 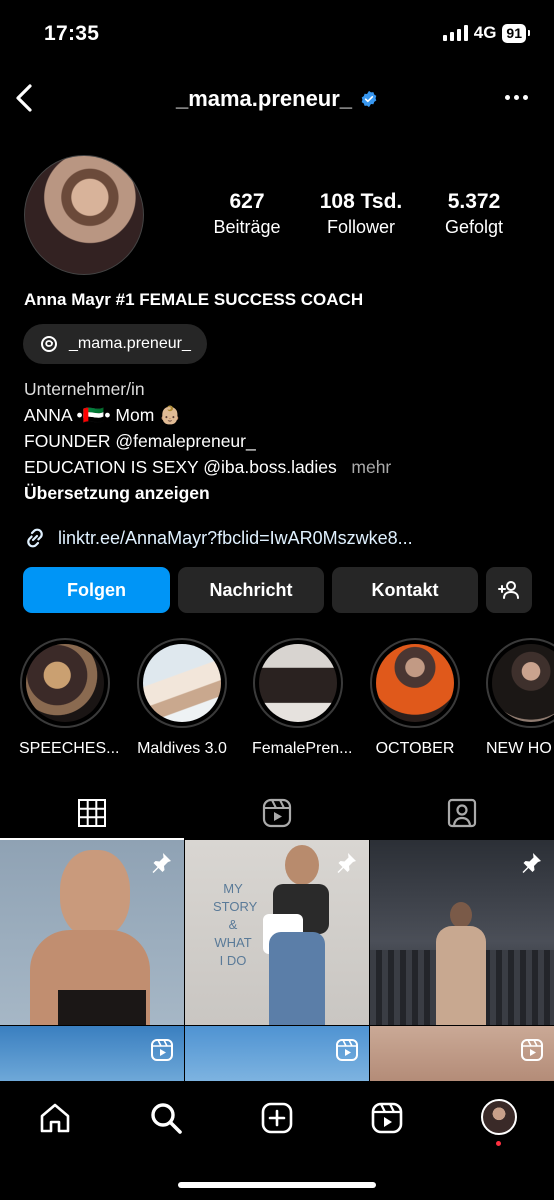 I want to click on status-indicators: 4G 91, so click(x=486, y=33).